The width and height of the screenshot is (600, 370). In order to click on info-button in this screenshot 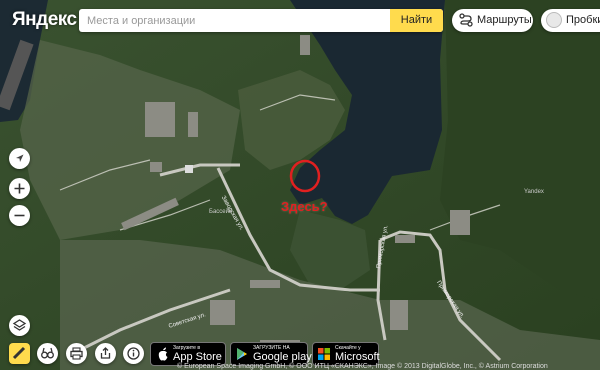, I will do `click(133, 353)`.